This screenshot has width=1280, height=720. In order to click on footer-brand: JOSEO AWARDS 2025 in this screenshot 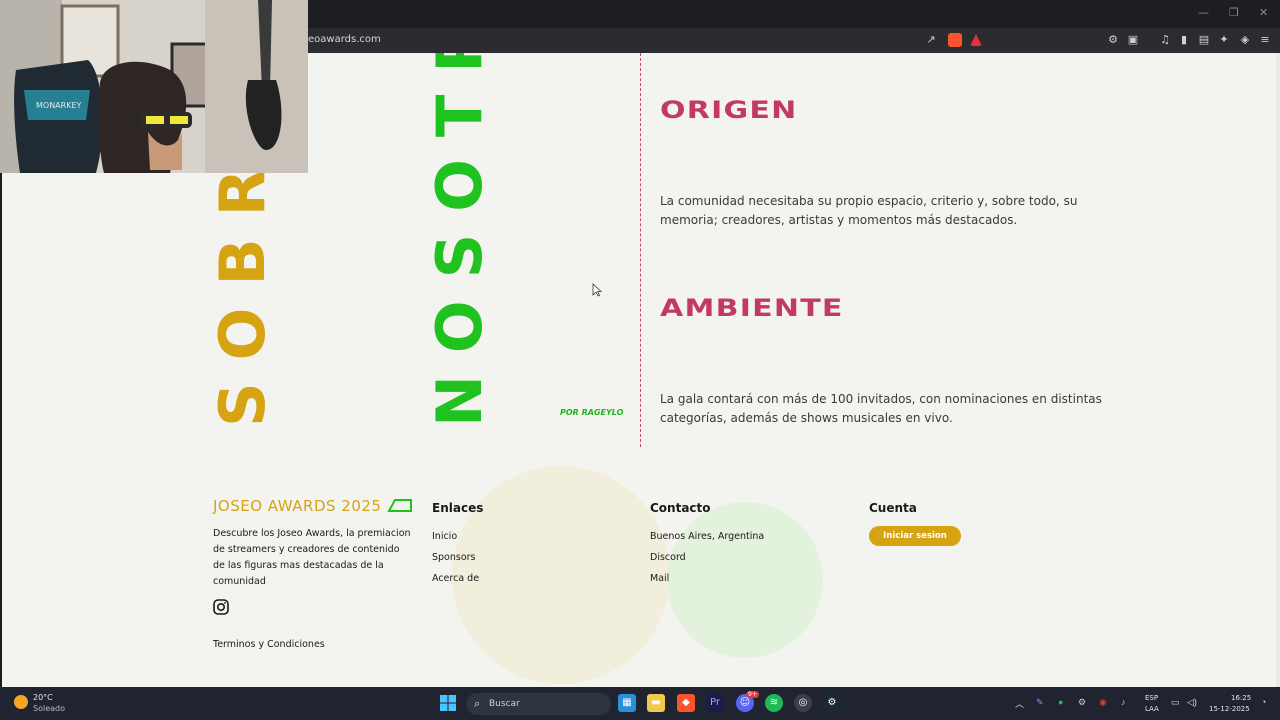, I will do `click(313, 506)`.